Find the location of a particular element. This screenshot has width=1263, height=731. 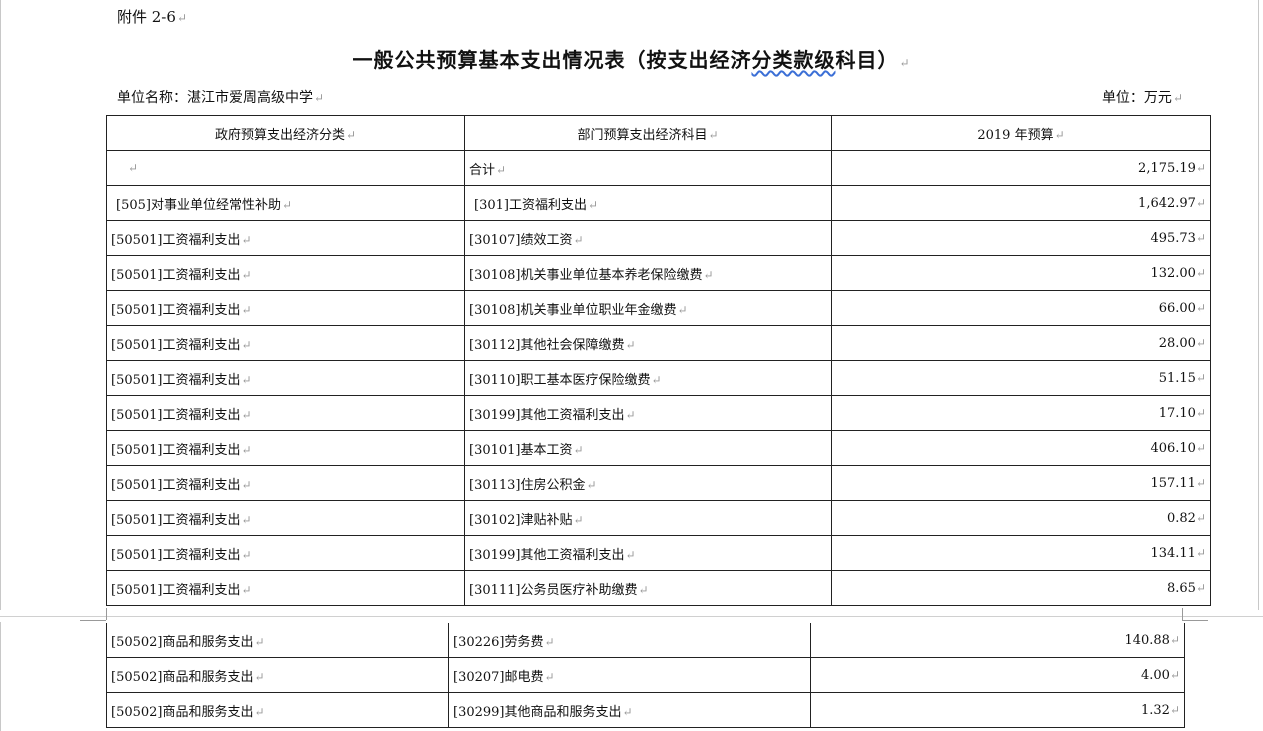

cell-dept-subject: [30299]其他商品和服务支出↵ is located at coordinates (629, 710).